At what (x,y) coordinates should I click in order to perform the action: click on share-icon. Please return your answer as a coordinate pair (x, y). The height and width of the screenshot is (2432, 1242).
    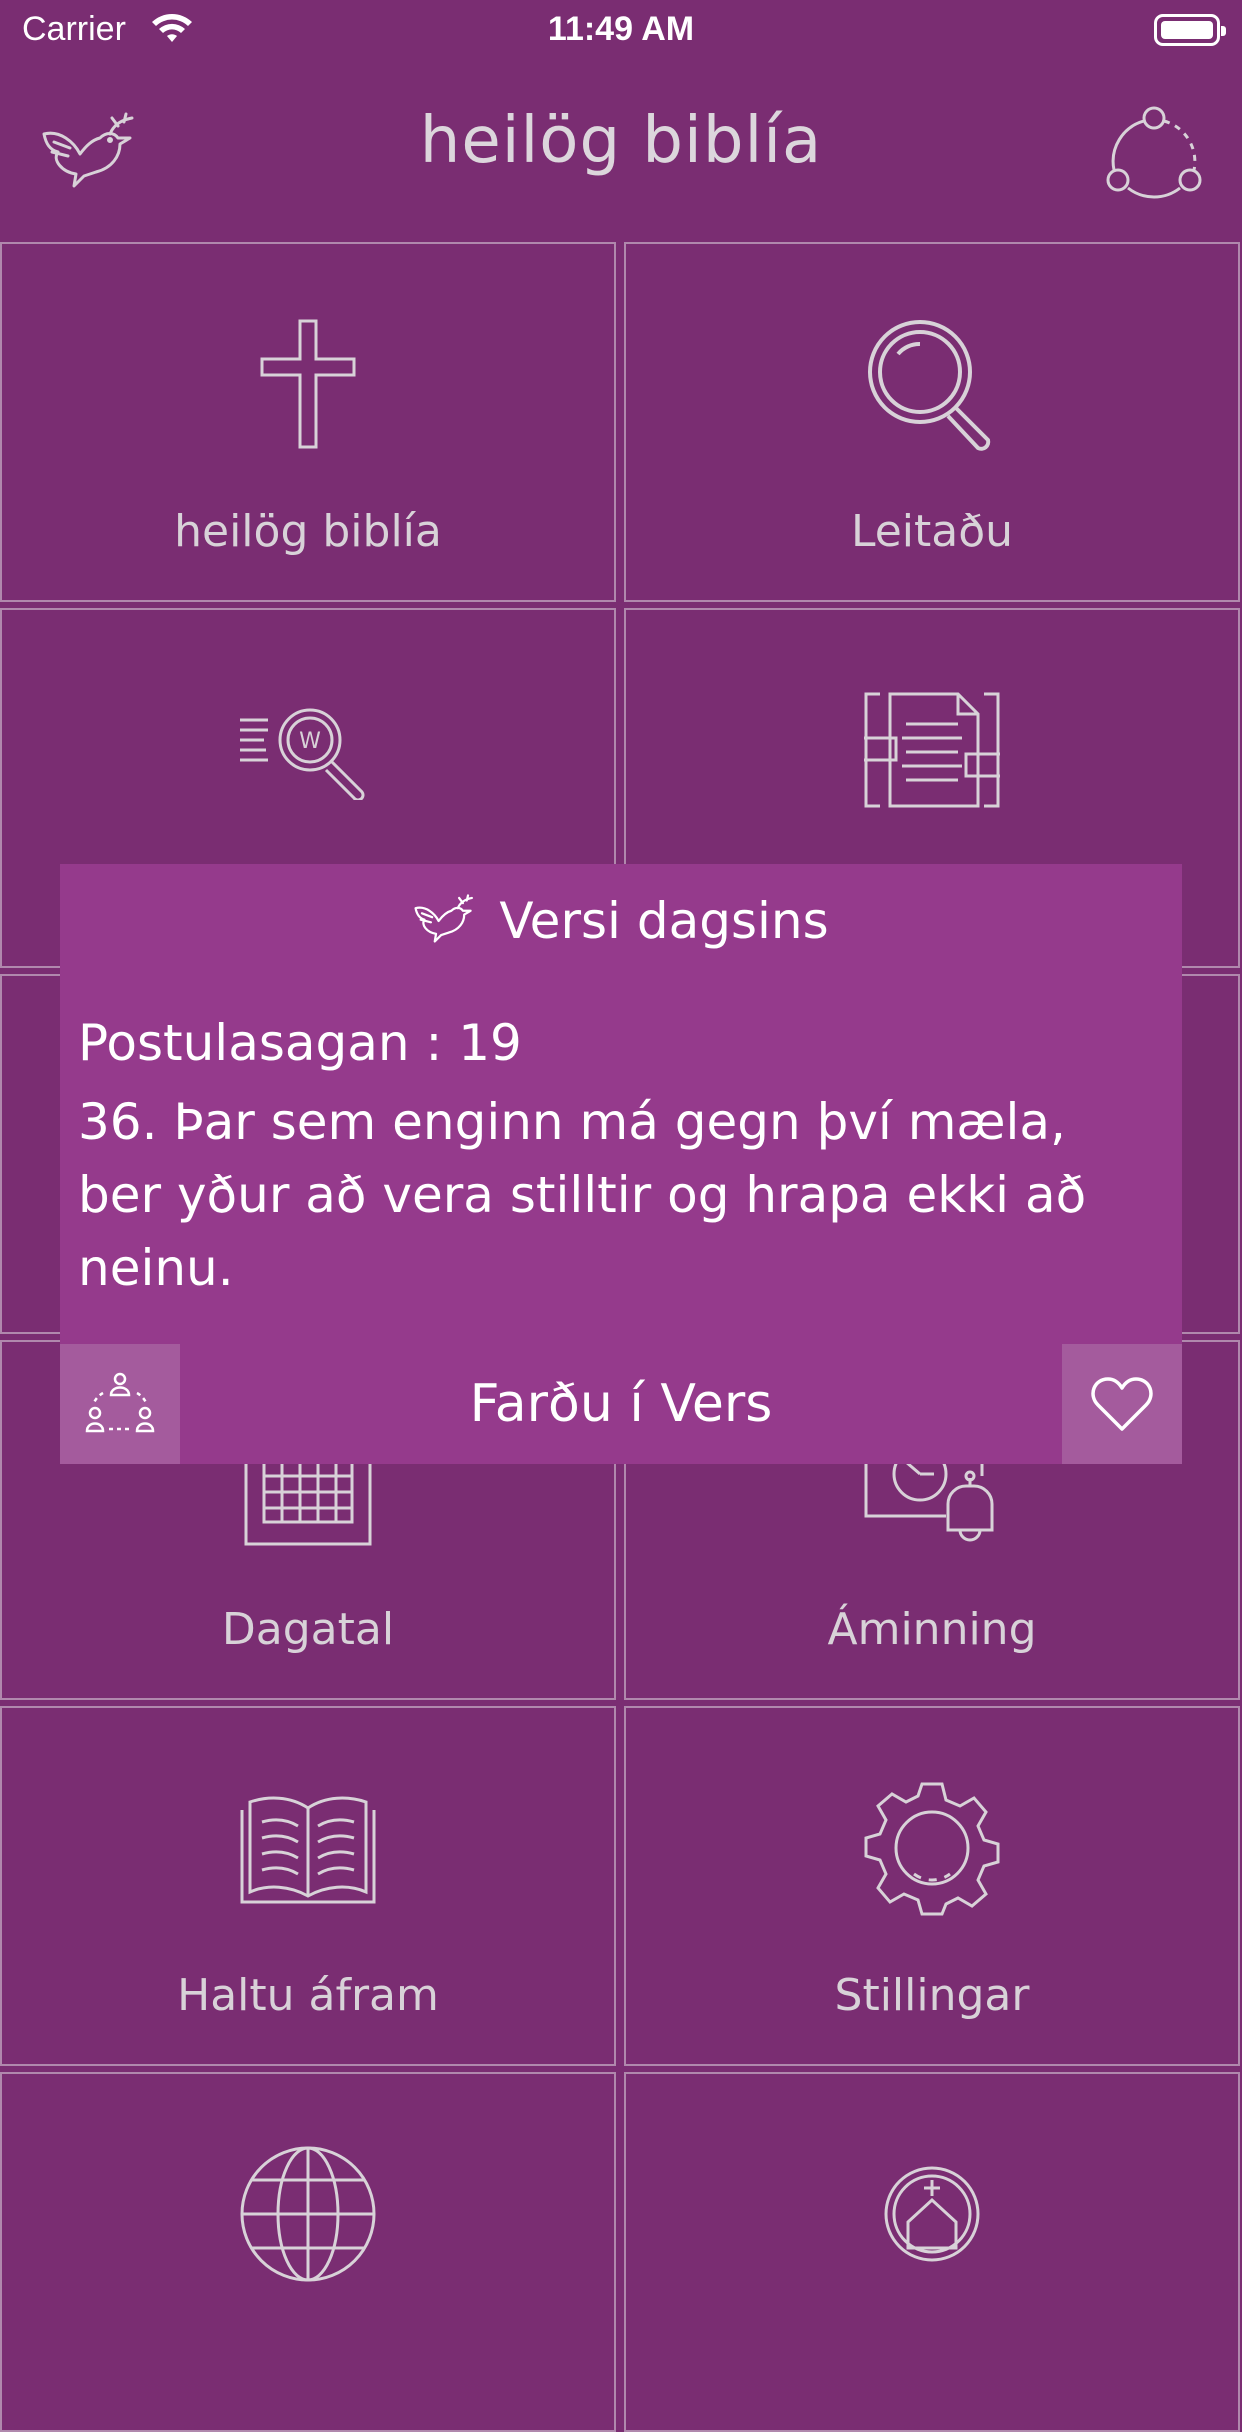
    Looking at the image, I should click on (1154, 152).